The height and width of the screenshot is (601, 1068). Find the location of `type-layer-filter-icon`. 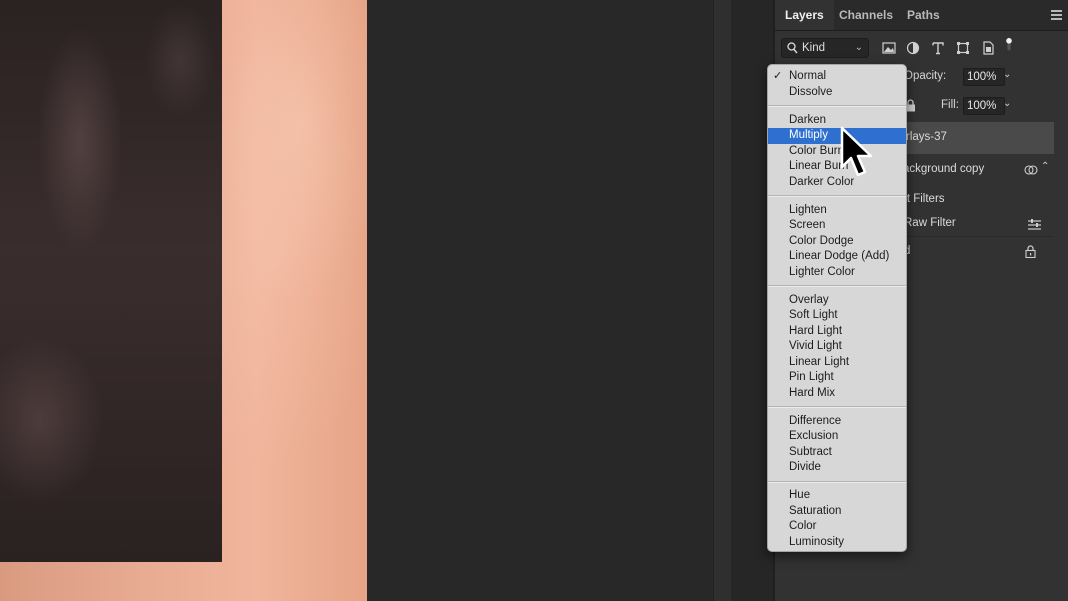

type-layer-filter-icon is located at coordinates (938, 48).